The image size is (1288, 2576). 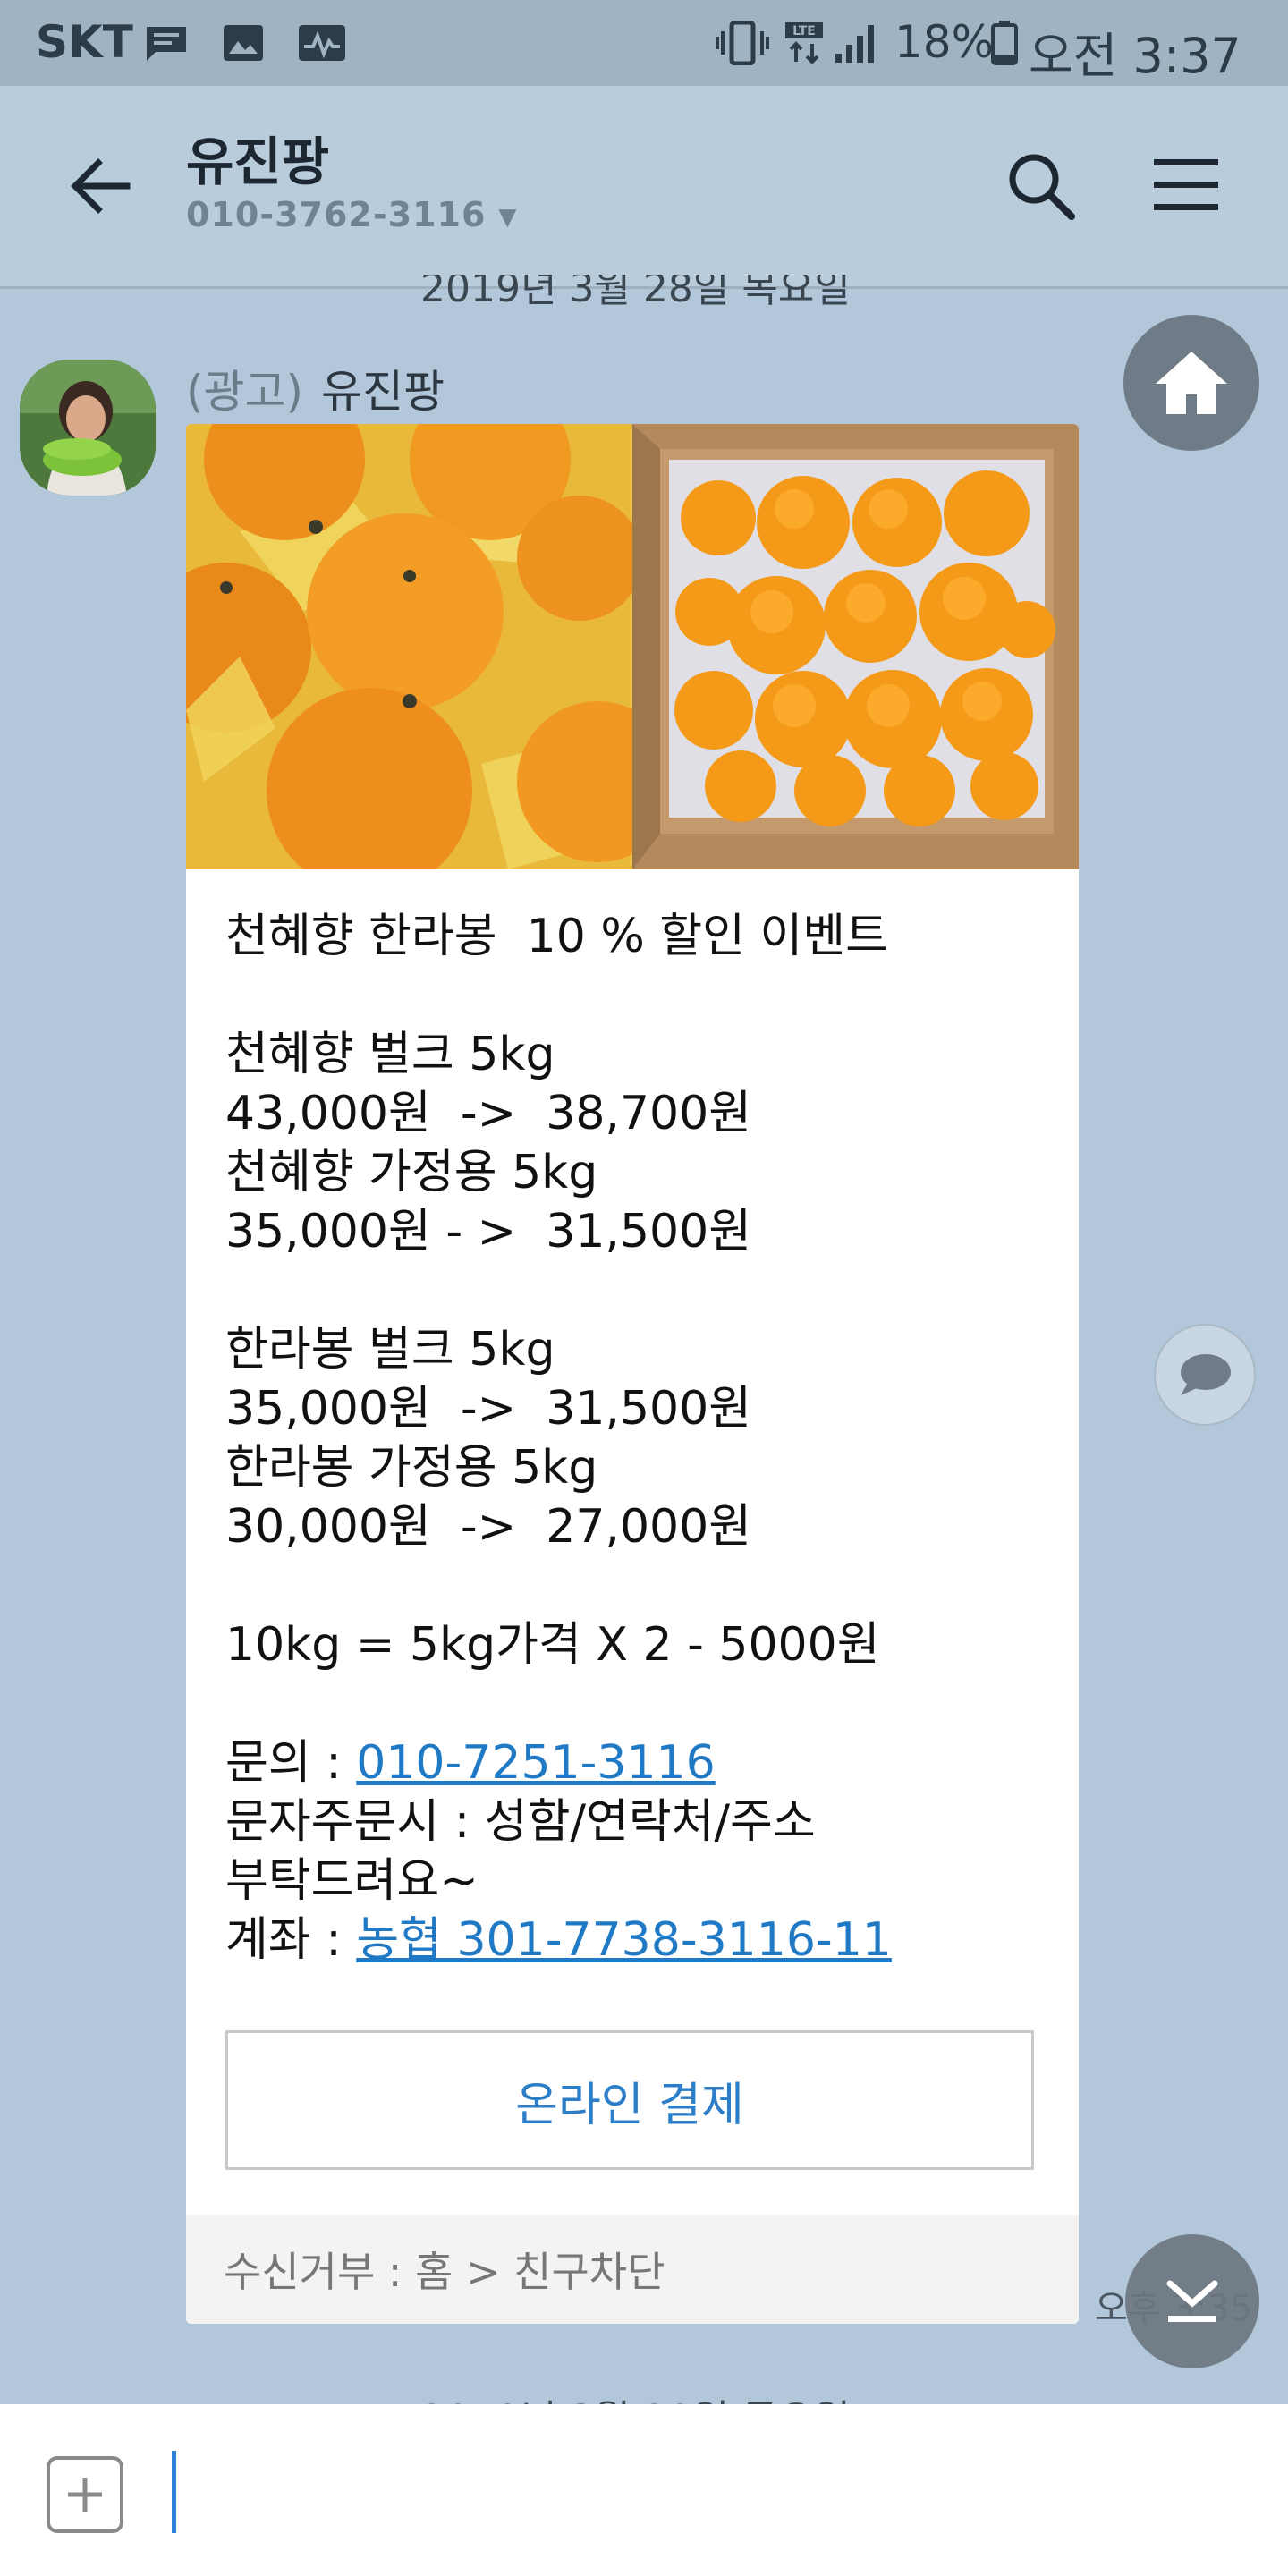 What do you see at coordinates (315, 388) in the screenshot?
I see `sender-name: (광고) 유진팡` at bounding box center [315, 388].